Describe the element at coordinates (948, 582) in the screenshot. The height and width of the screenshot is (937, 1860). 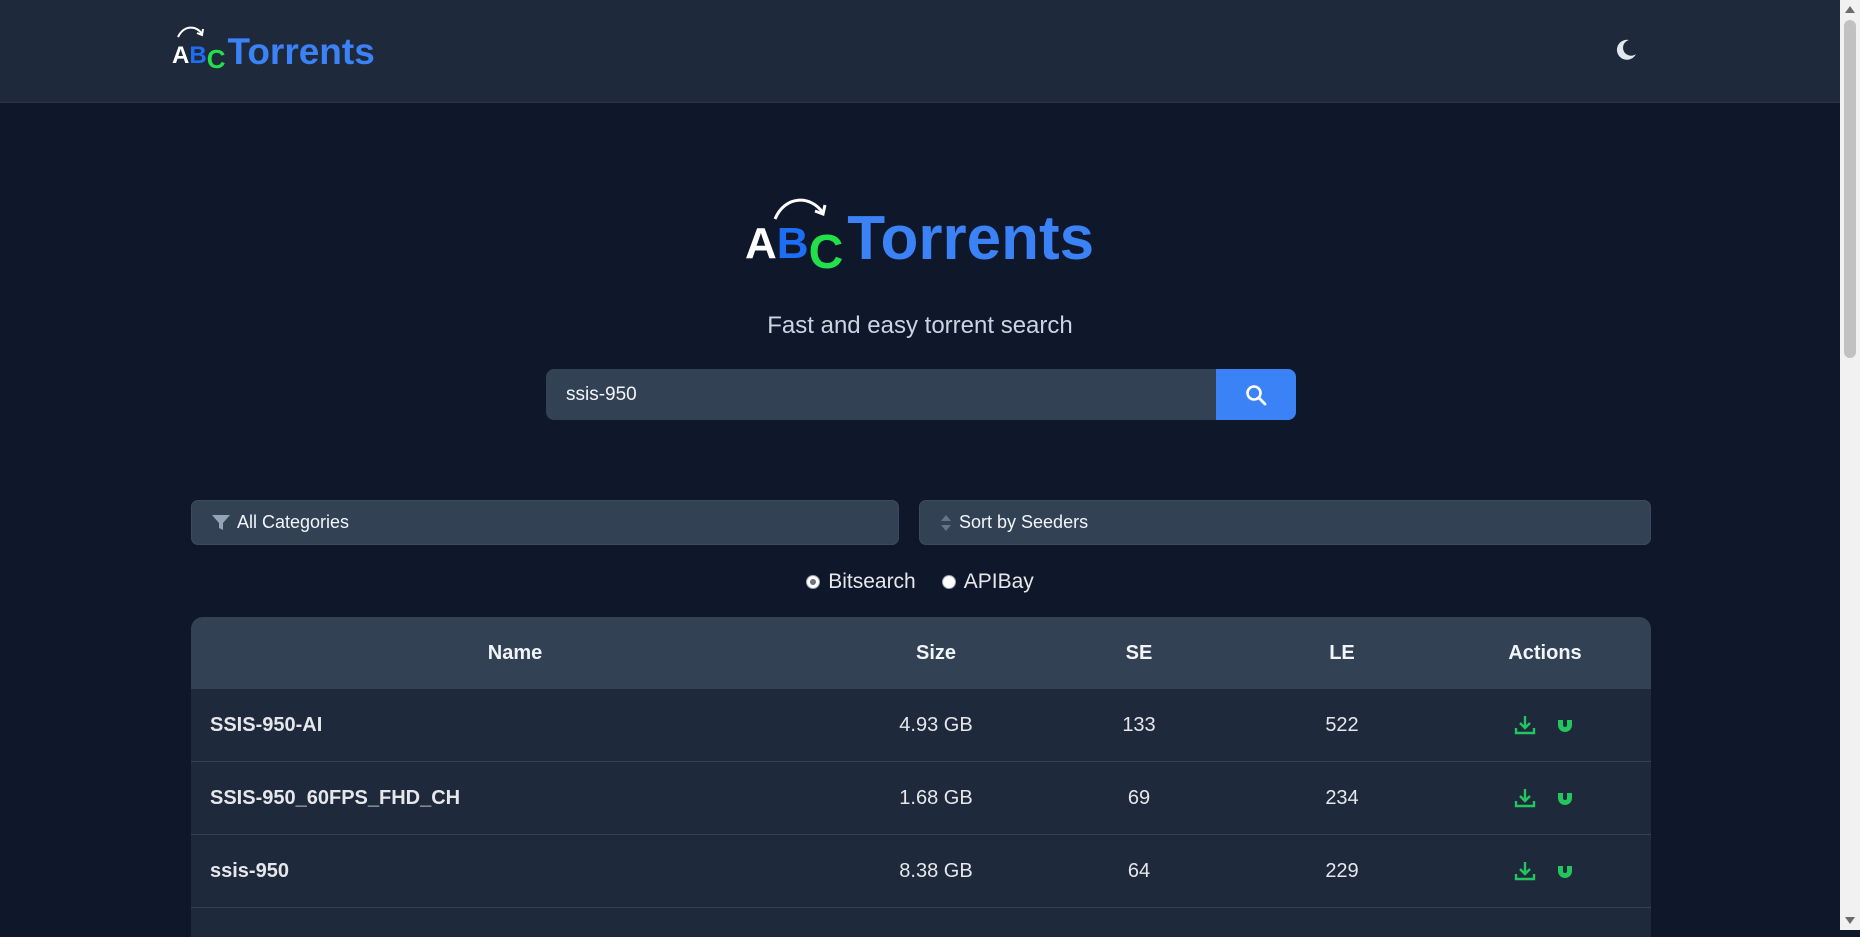
I see `radio-apibay-dot` at that location.